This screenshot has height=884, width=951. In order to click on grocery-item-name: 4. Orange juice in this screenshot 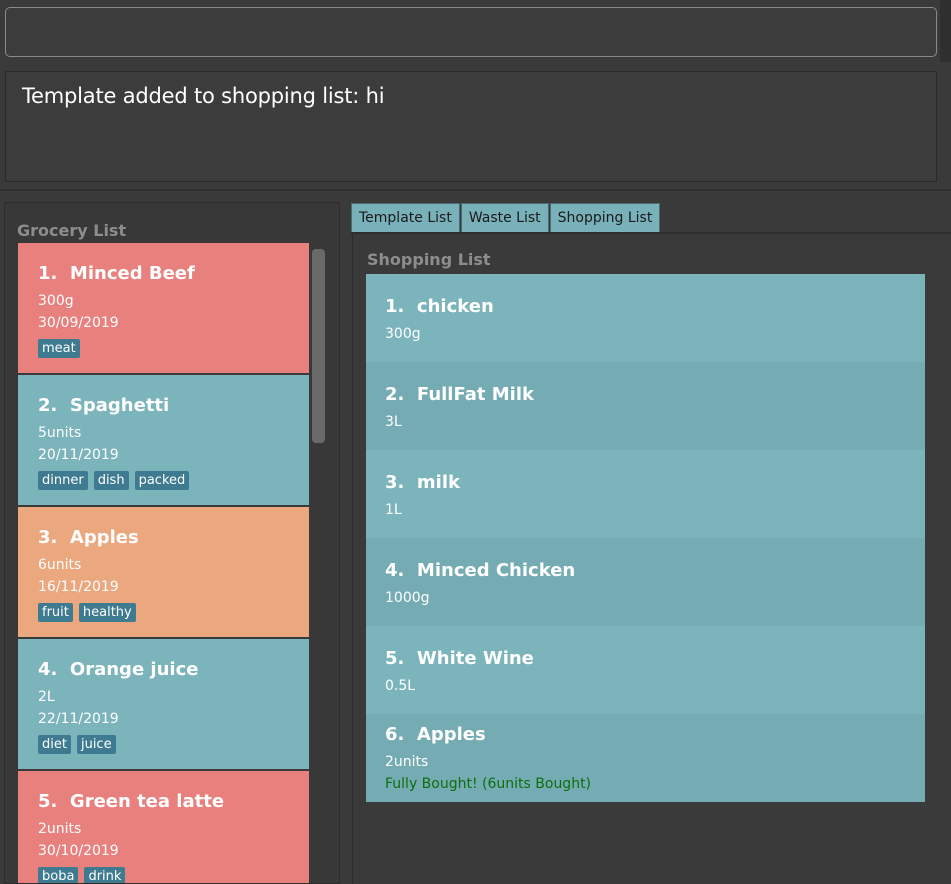, I will do `click(173, 672)`.